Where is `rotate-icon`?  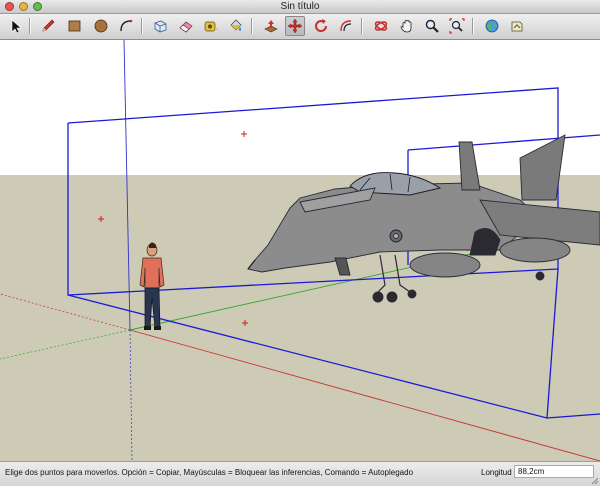 rotate-icon is located at coordinates (321, 26).